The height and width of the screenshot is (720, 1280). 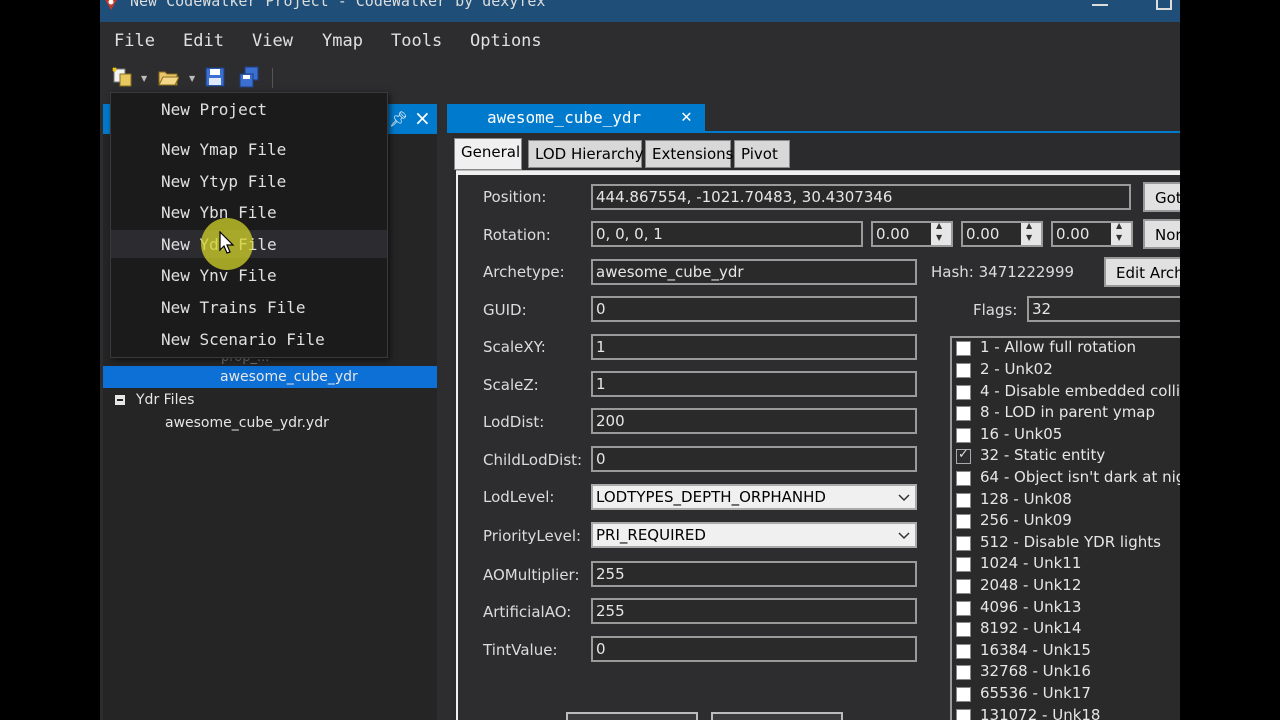 I want to click on flag-item: 2048 - Unk12, so click(x=1068, y=586).